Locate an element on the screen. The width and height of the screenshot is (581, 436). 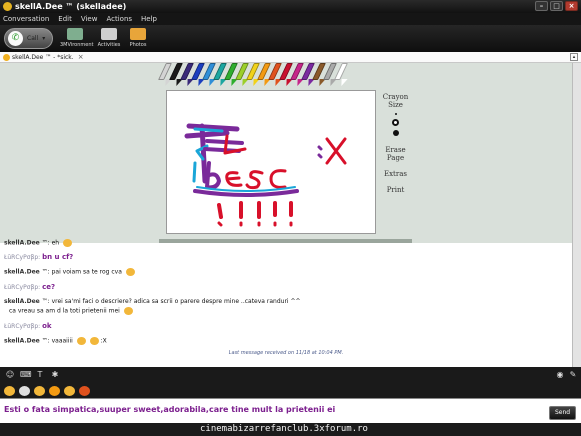
message-text: ™: eh is located at coordinates (50, 243).